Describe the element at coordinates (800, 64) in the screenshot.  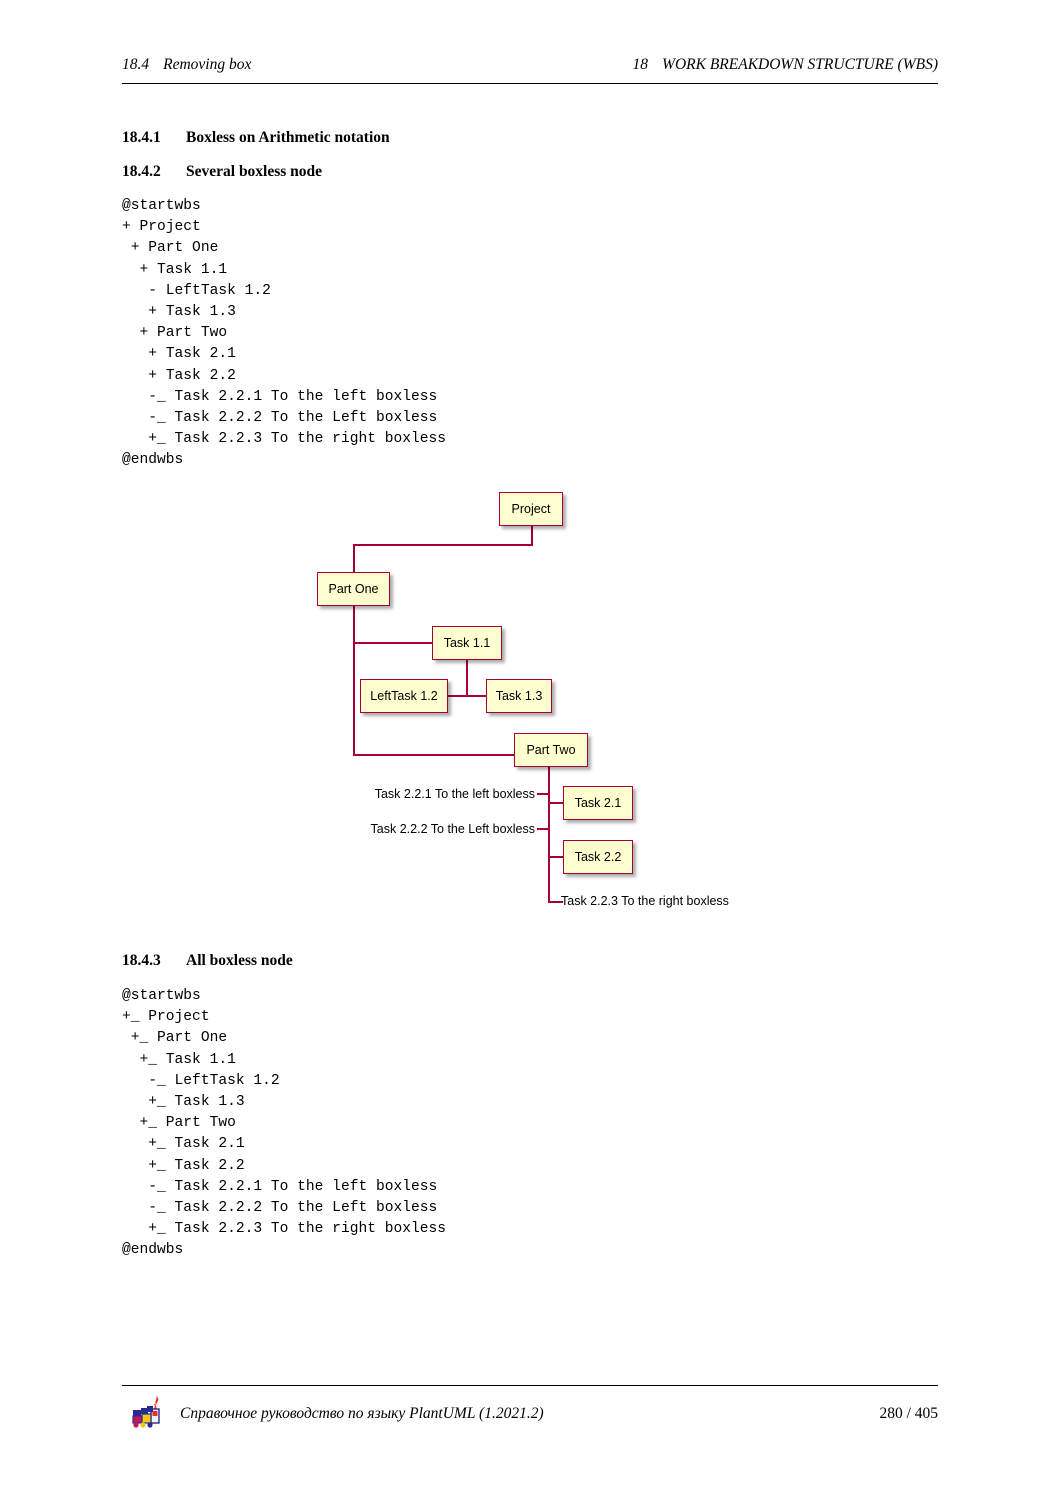
I see `header-right-title: WORK BREAKDOWN STRUCTURE (WBS)` at that location.